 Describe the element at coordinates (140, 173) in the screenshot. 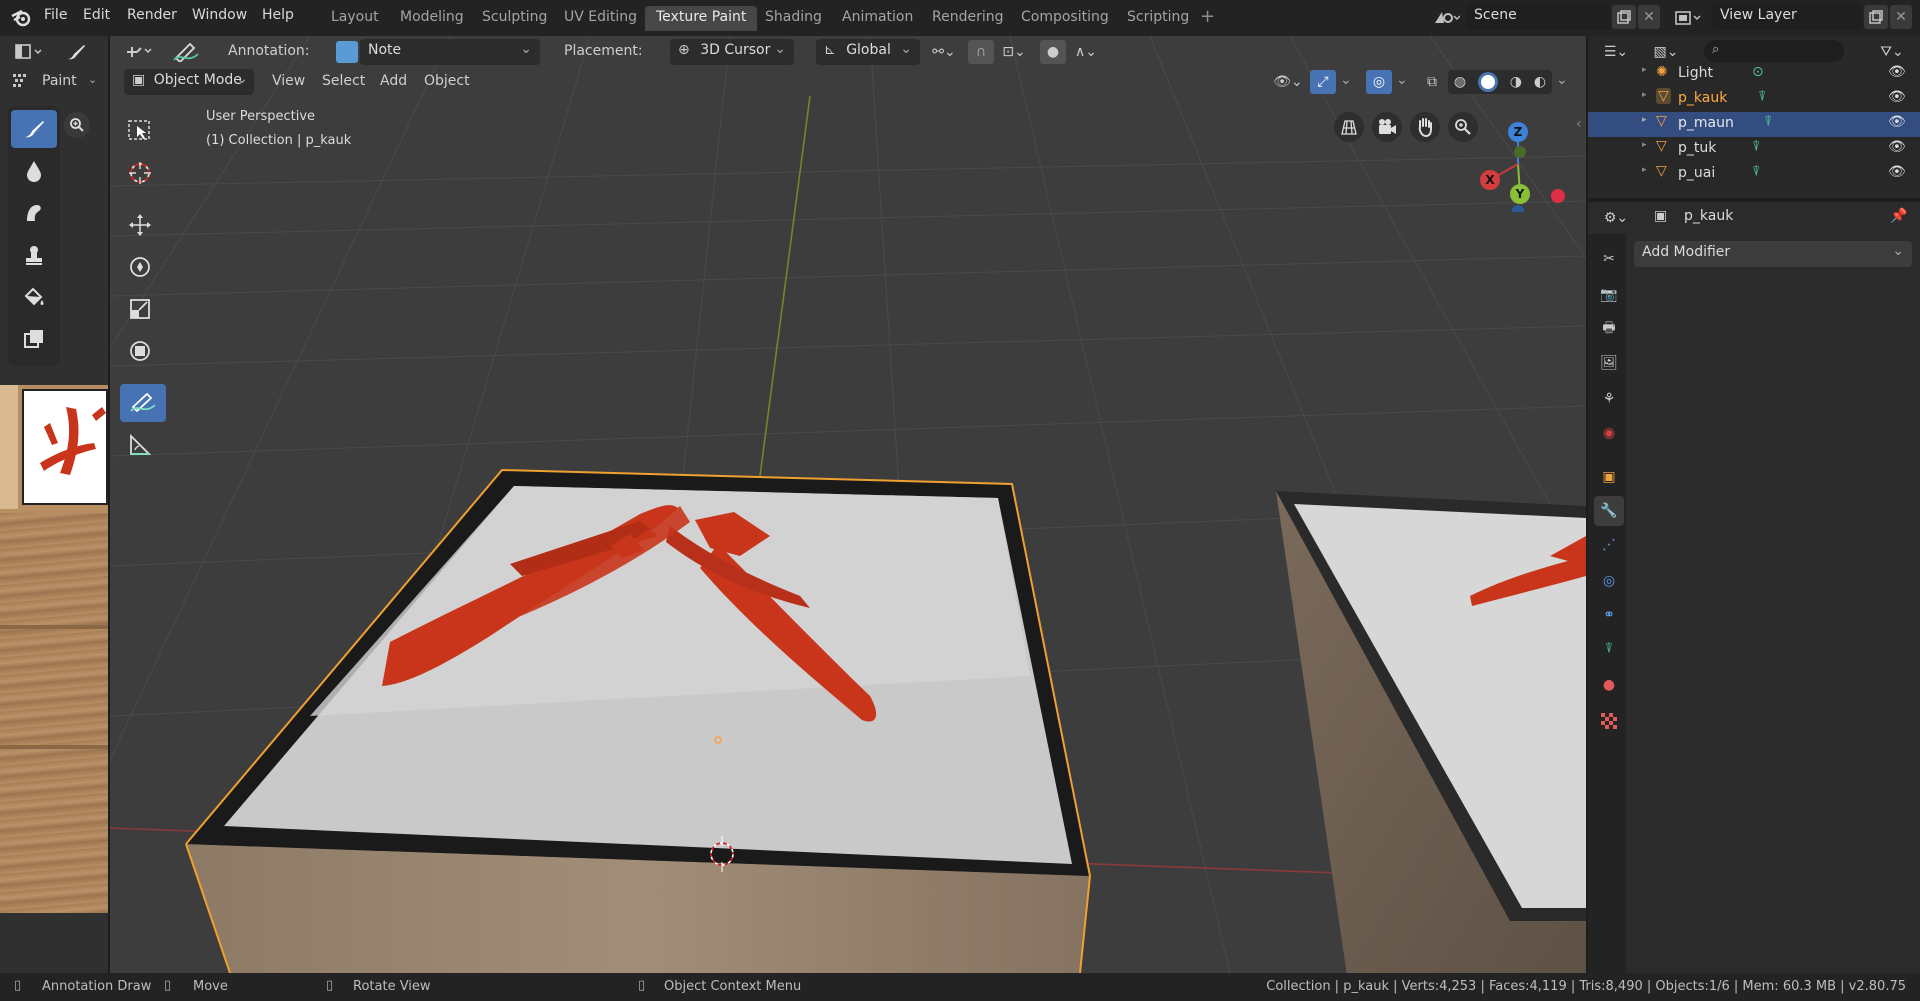

I see `cursor-tool` at that location.